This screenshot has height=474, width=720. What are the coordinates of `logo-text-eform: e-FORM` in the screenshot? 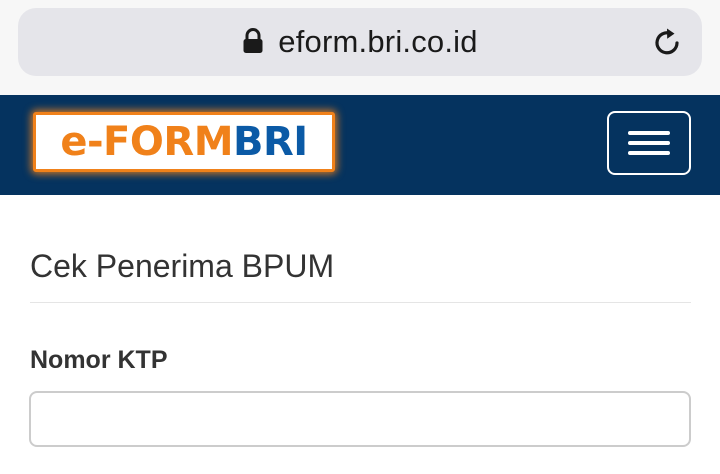 It's located at (146, 142).